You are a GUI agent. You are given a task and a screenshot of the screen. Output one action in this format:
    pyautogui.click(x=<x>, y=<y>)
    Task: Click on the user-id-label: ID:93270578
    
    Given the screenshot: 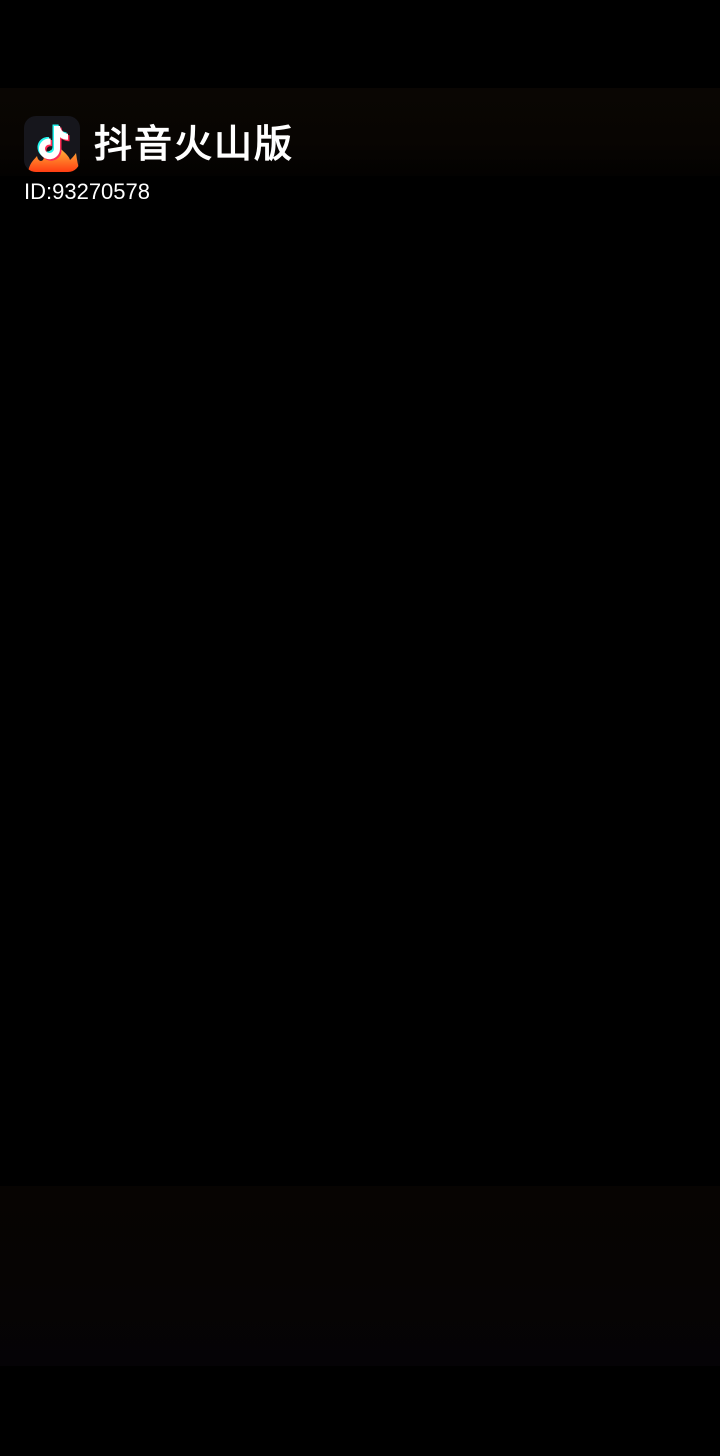 What is the action you would take?
    pyautogui.click(x=87, y=191)
    